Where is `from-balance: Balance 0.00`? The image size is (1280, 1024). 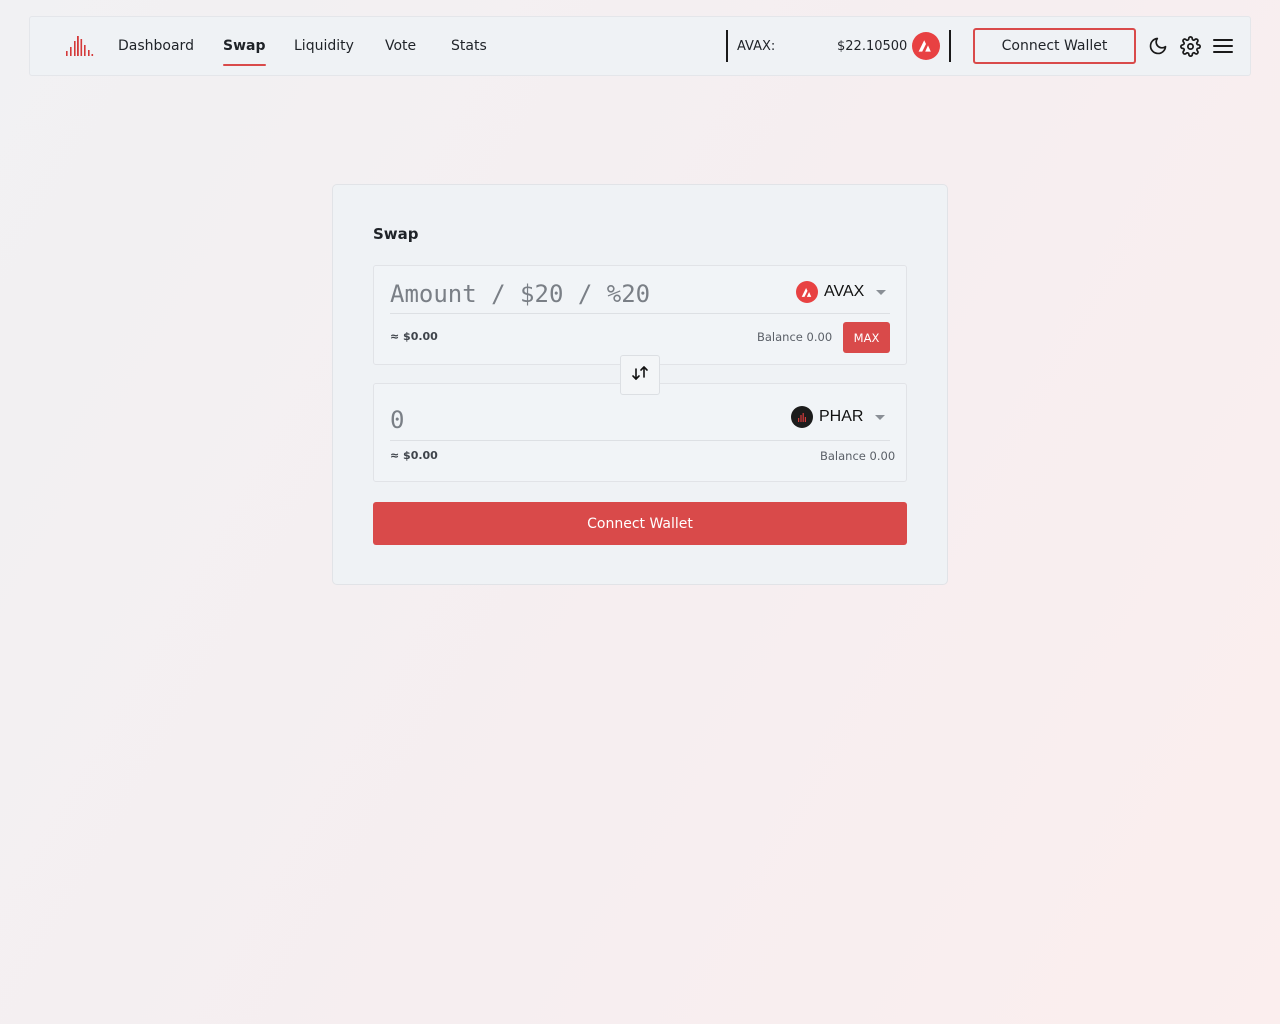
from-balance: Balance 0.00 is located at coordinates (794, 337).